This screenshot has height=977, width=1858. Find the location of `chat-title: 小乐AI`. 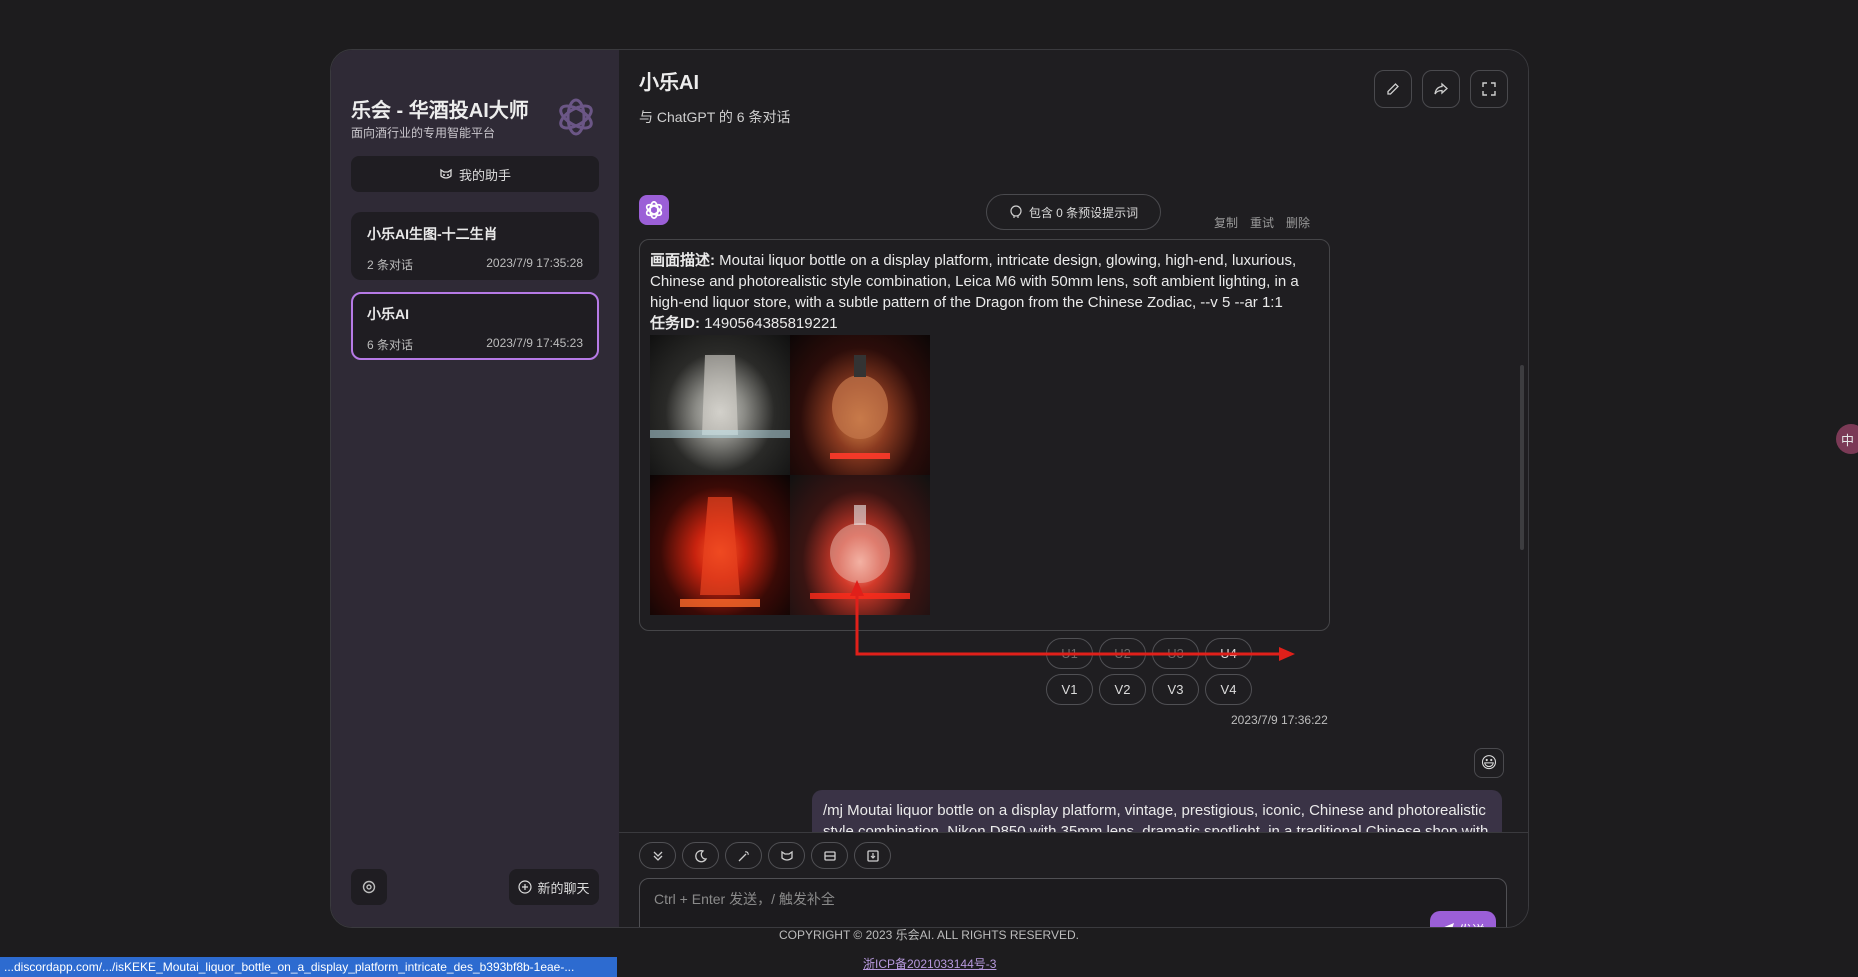

chat-title: 小乐AI is located at coordinates (669, 83).